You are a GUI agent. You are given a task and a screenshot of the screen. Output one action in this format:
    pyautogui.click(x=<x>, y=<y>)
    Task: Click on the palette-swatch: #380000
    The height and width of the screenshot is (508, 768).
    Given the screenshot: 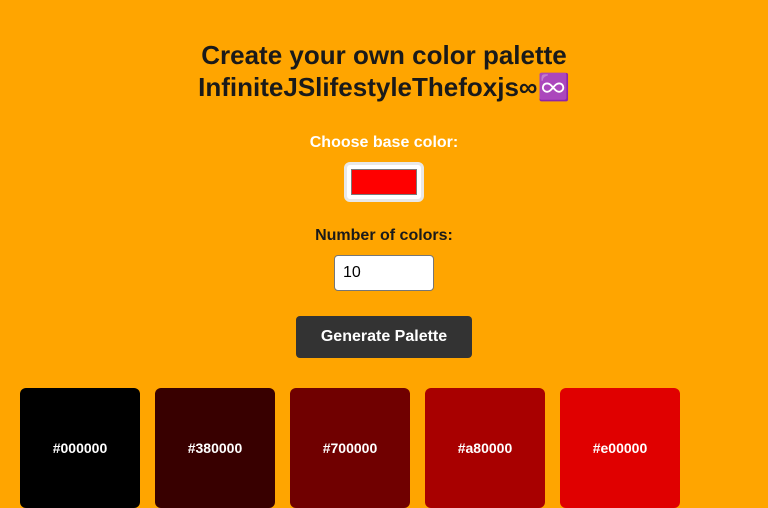 What is the action you would take?
    pyautogui.click(x=215, y=448)
    